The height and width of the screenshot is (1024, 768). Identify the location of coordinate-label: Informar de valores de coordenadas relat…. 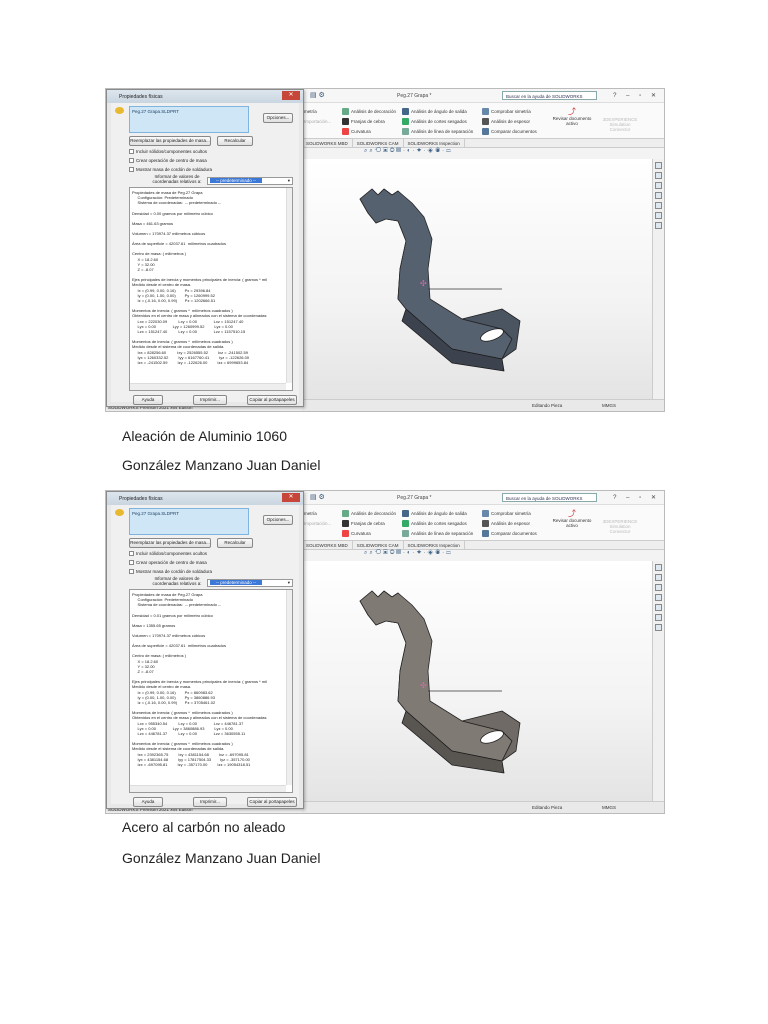
(177, 581).